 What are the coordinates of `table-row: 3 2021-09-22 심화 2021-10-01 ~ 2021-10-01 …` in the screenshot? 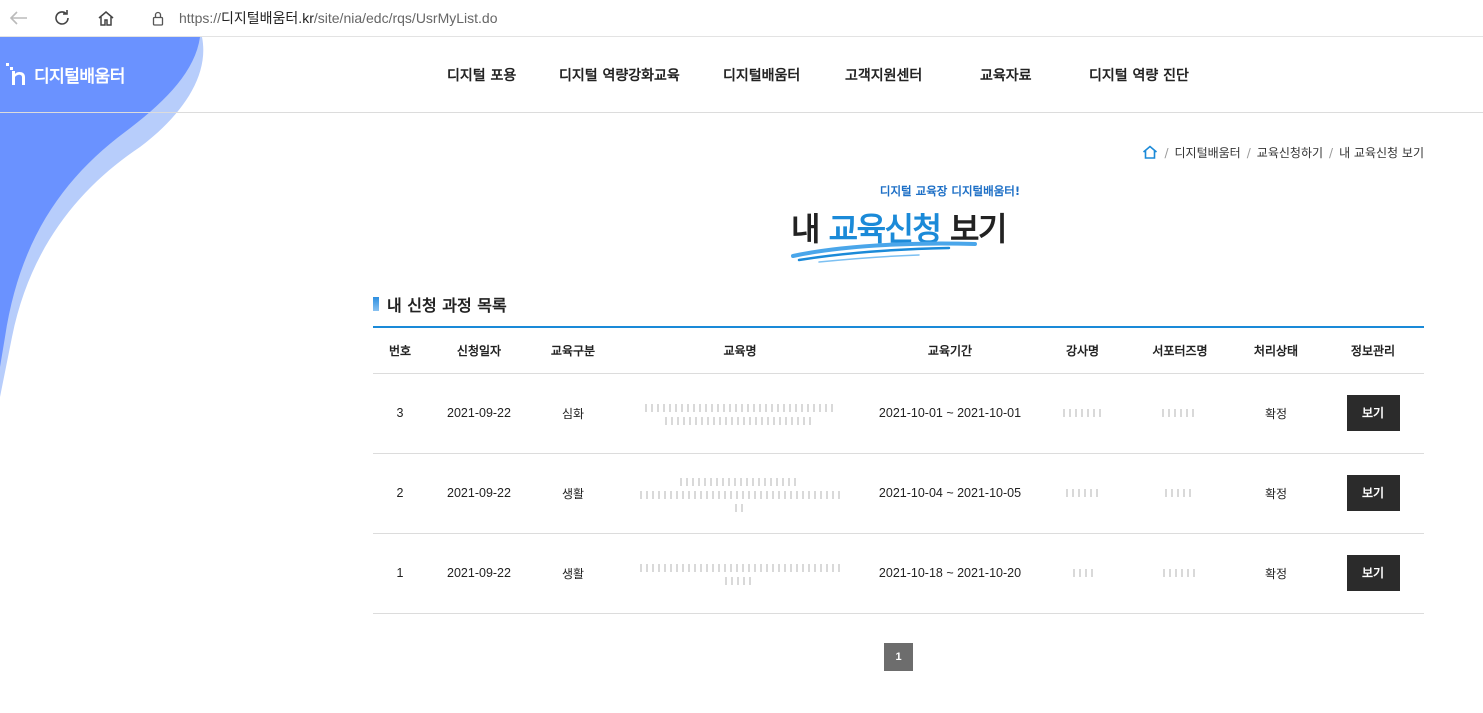 It's located at (898, 413).